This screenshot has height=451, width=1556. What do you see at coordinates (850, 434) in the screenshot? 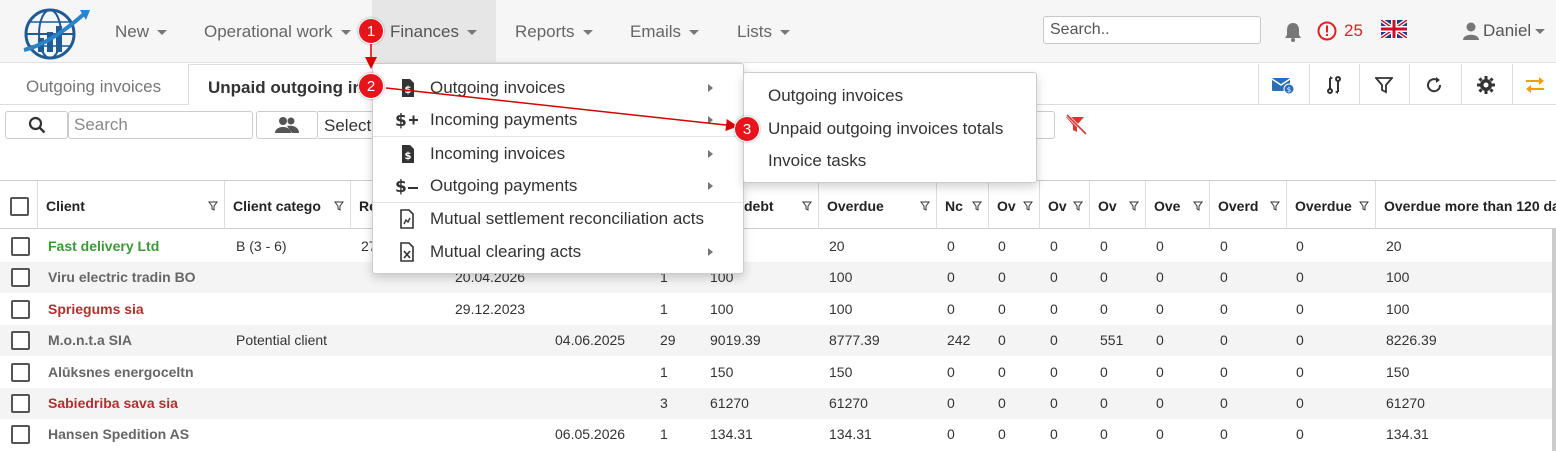
I see `cell-overdue: 134.31` at bounding box center [850, 434].